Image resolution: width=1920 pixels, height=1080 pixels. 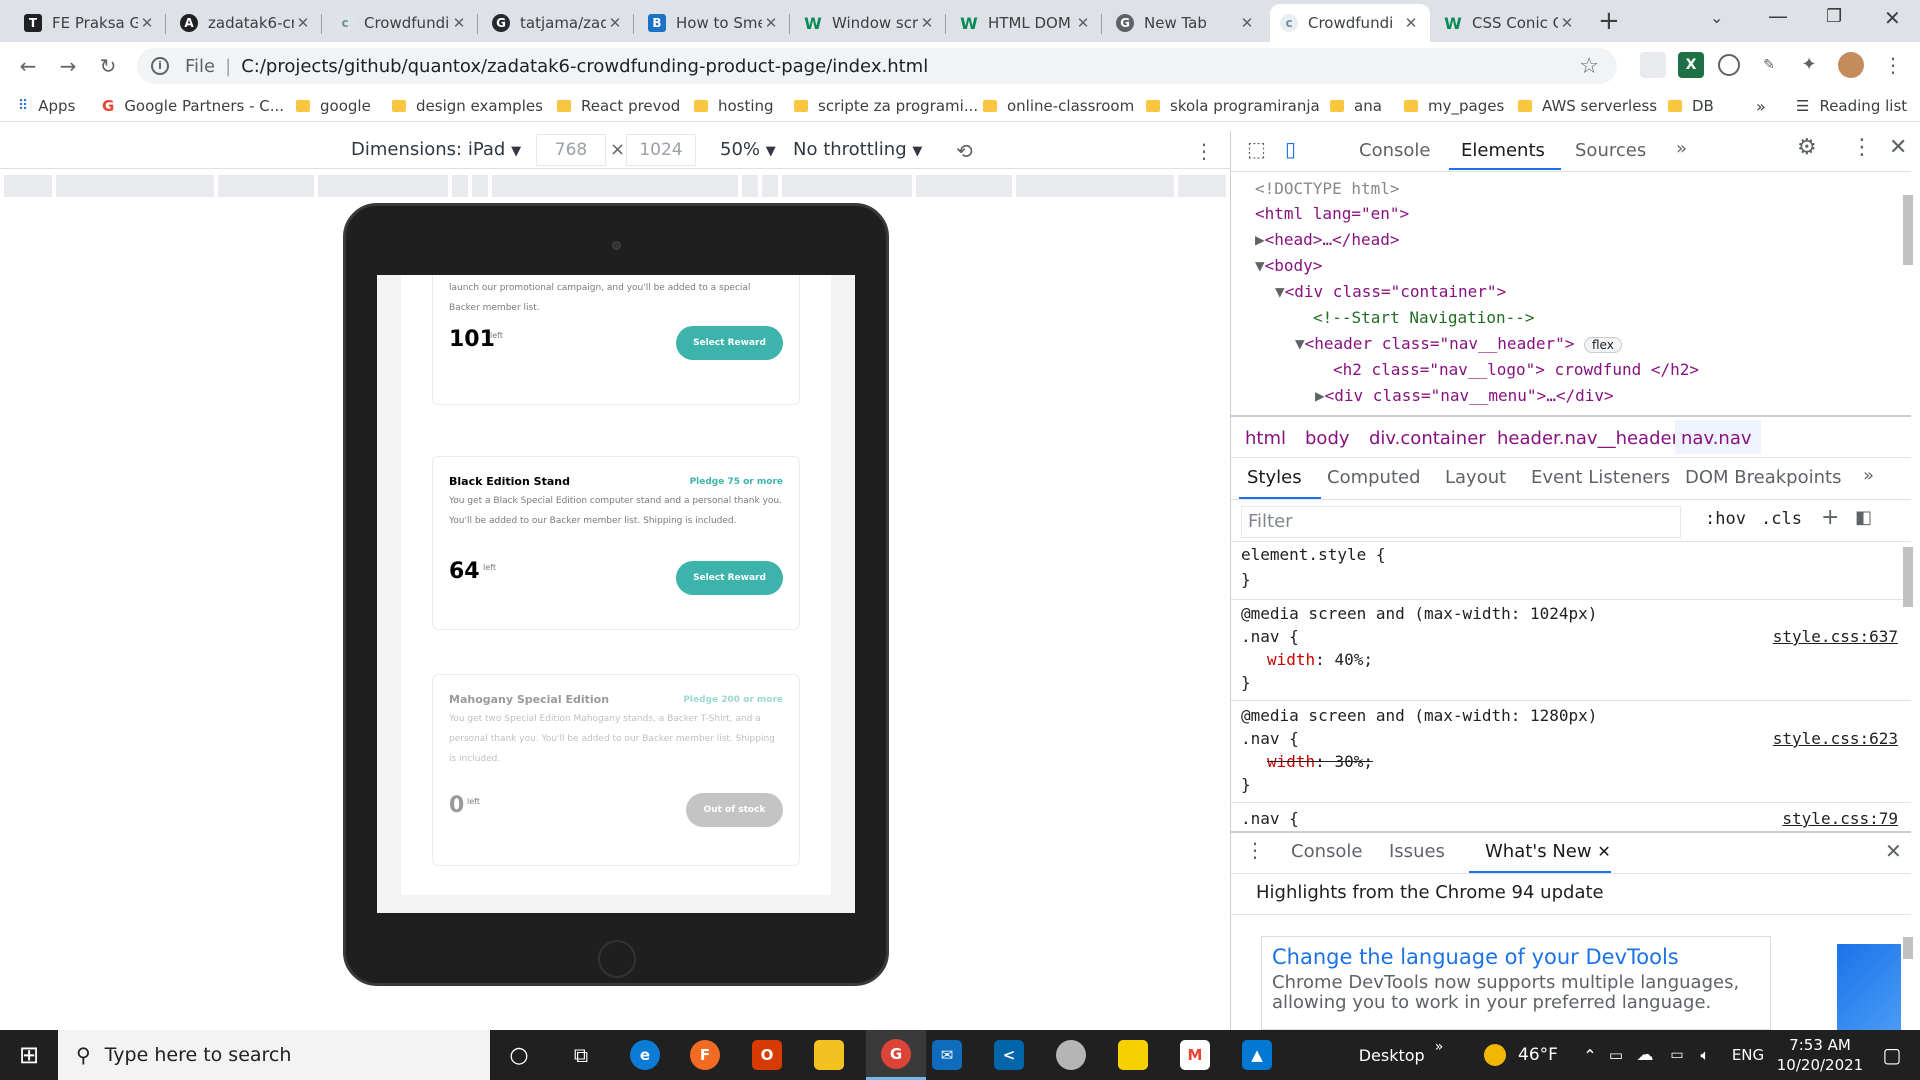 I want to click on browser-tab: W HTML DOM ✕, so click(x=1026, y=23).